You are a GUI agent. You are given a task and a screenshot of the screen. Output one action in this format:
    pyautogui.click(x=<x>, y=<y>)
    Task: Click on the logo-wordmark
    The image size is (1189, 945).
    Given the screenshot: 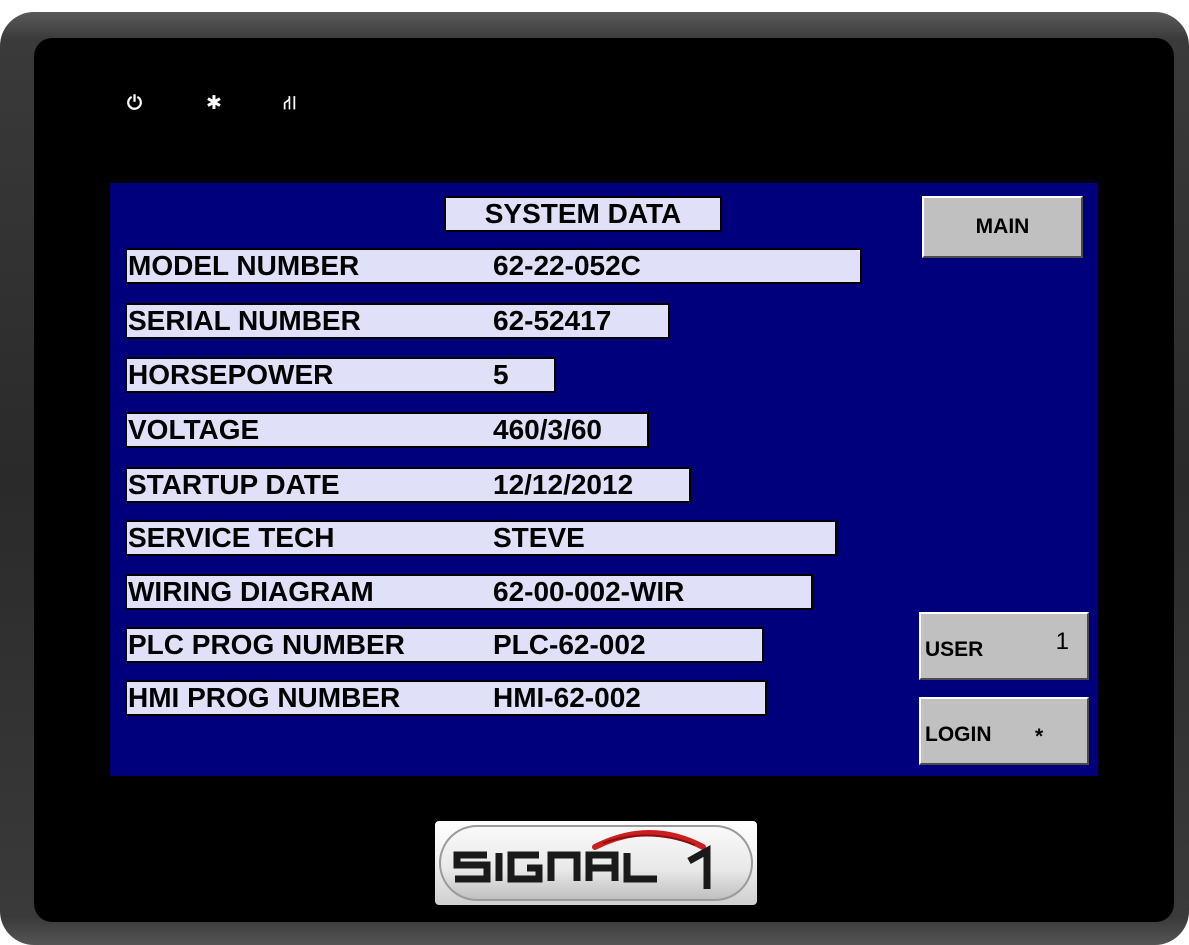 What is the action you would take?
    pyautogui.click(x=582, y=859)
    